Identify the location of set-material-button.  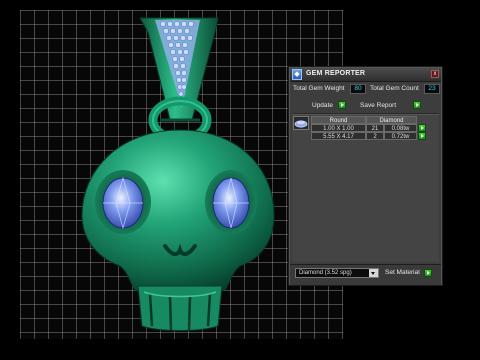
(428, 273).